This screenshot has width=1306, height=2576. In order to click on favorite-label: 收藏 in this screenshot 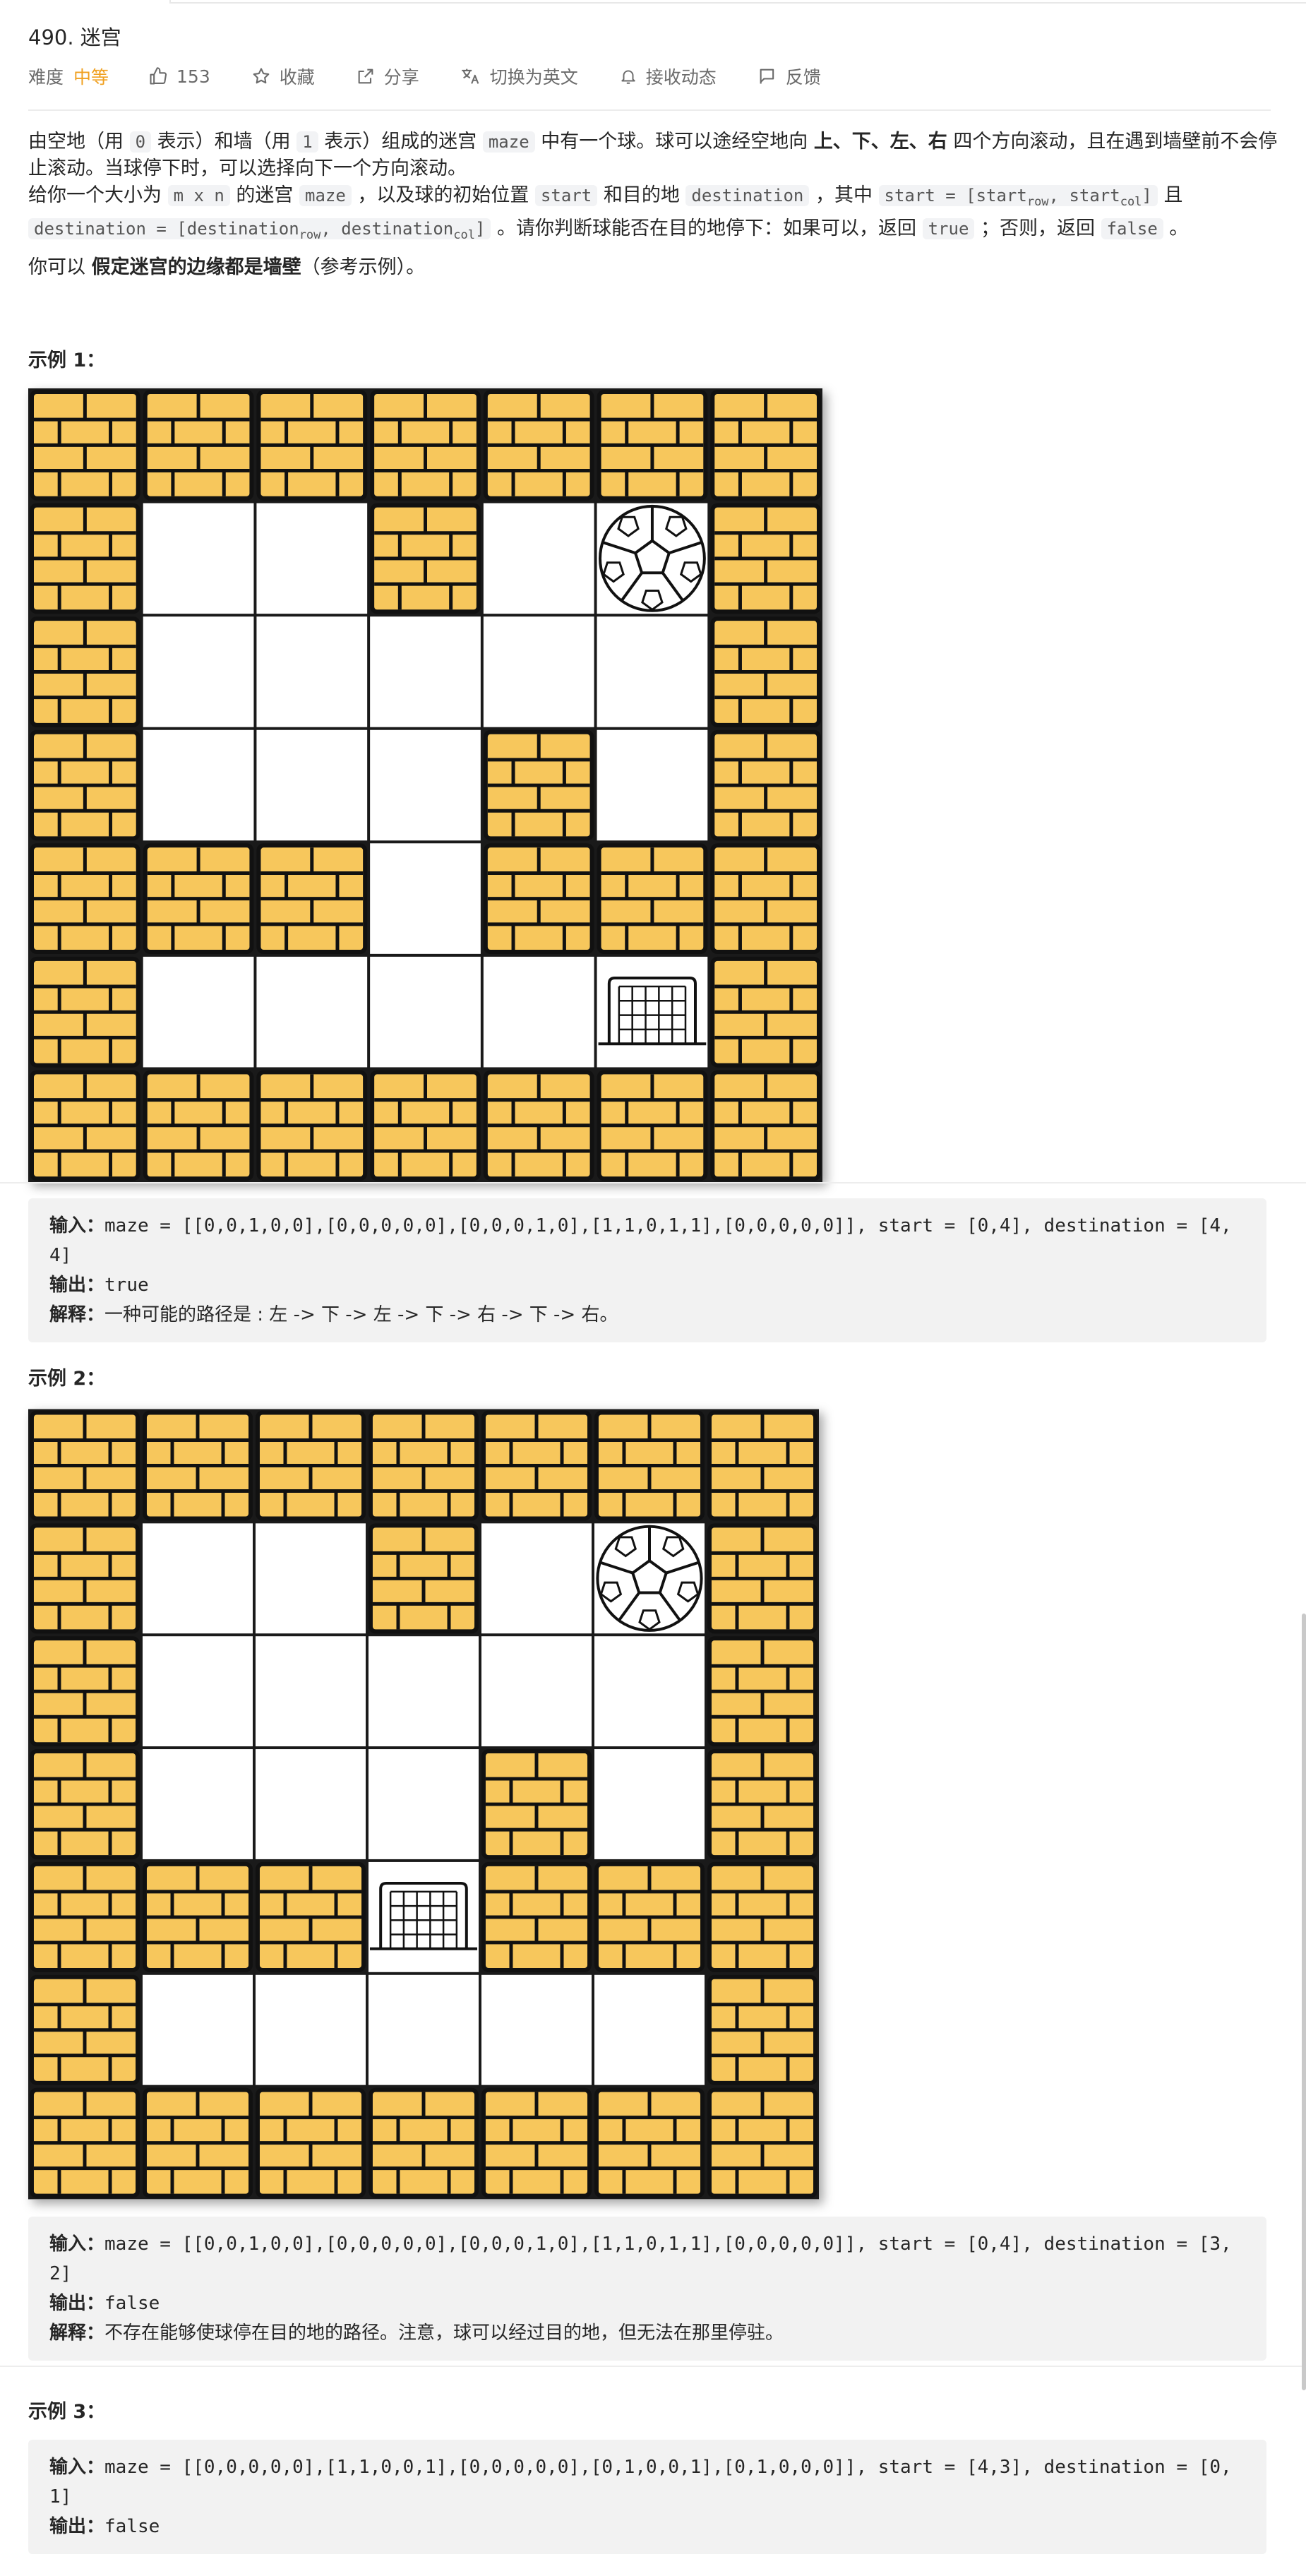, I will do `click(297, 77)`.